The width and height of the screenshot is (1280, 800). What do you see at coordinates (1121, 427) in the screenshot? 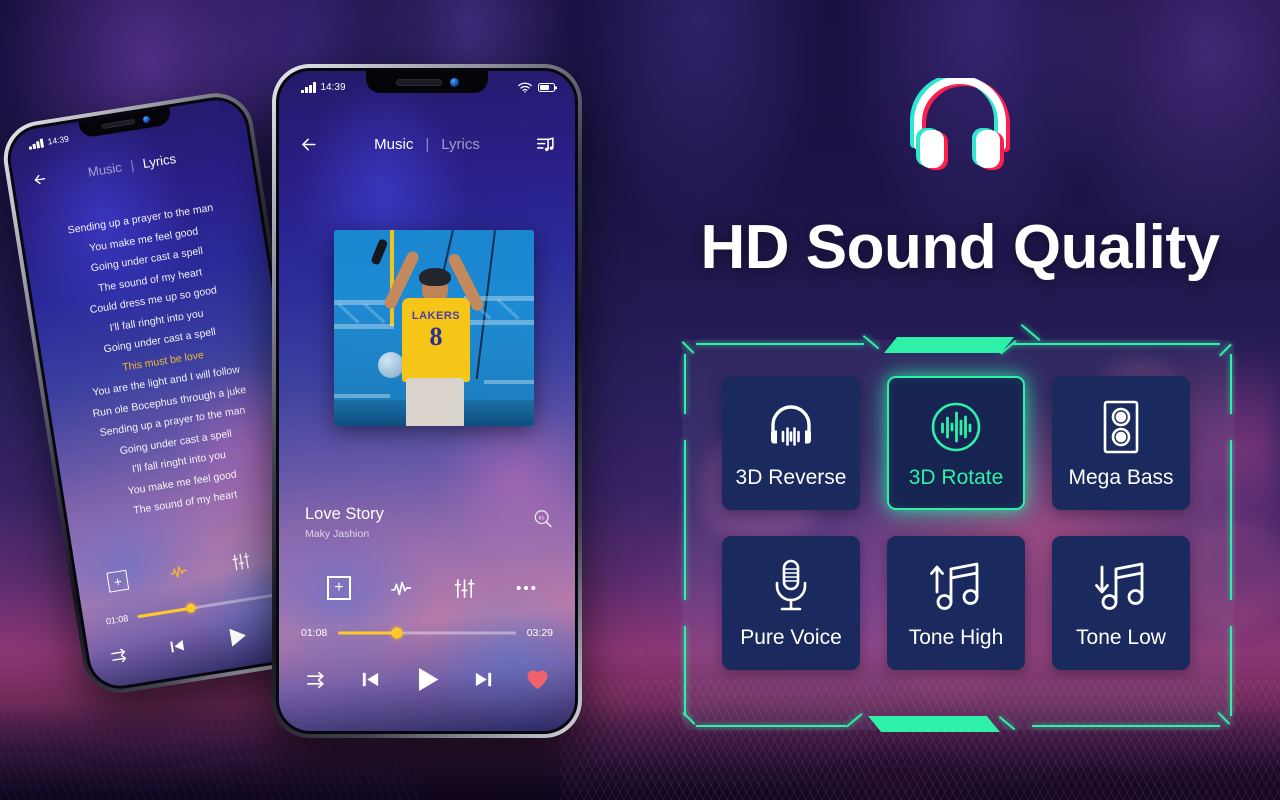
I see `speaker-cabinet-icon` at bounding box center [1121, 427].